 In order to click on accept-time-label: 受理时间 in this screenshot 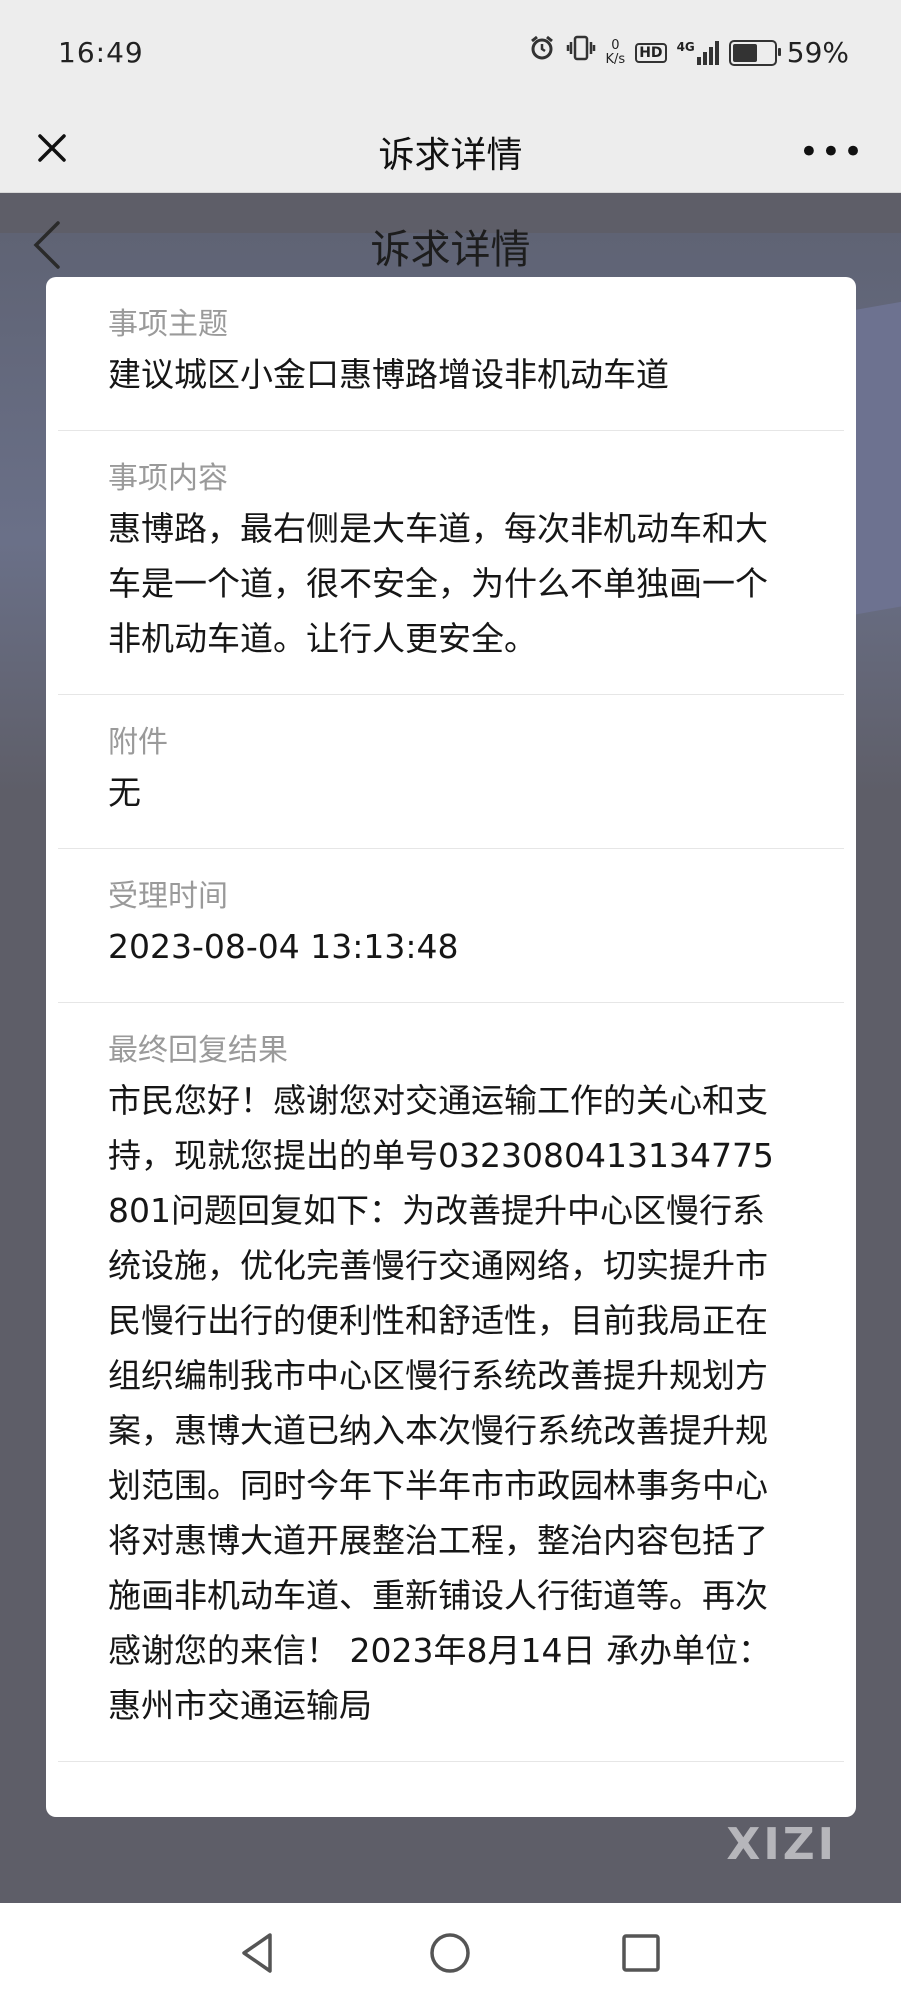, I will do `click(168, 896)`.